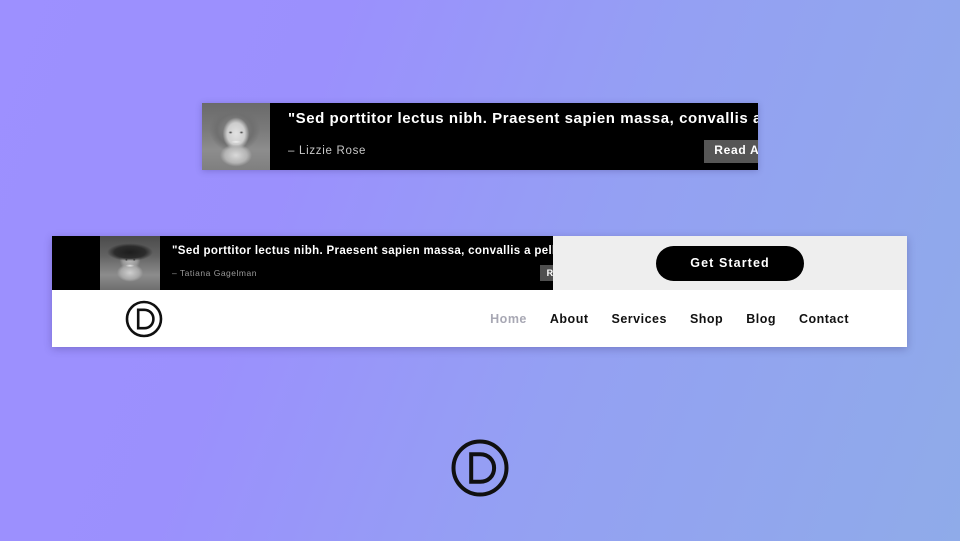  I want to click on nav-link-services: Services, so click(639, 319).